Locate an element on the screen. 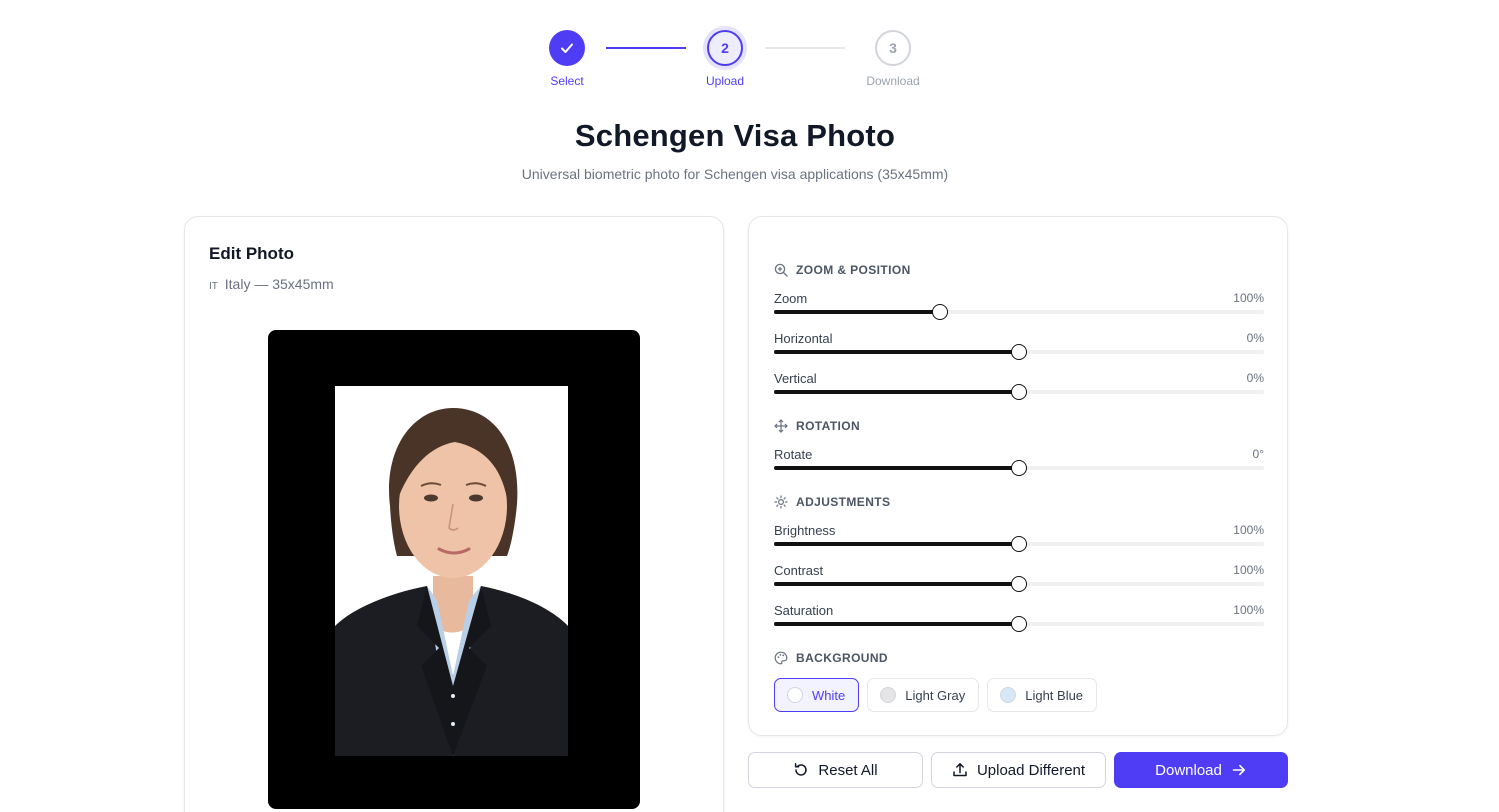 The image size is (1499, 812). vertical-slider: Vertical 0% is located at coordinates (1019, 389).